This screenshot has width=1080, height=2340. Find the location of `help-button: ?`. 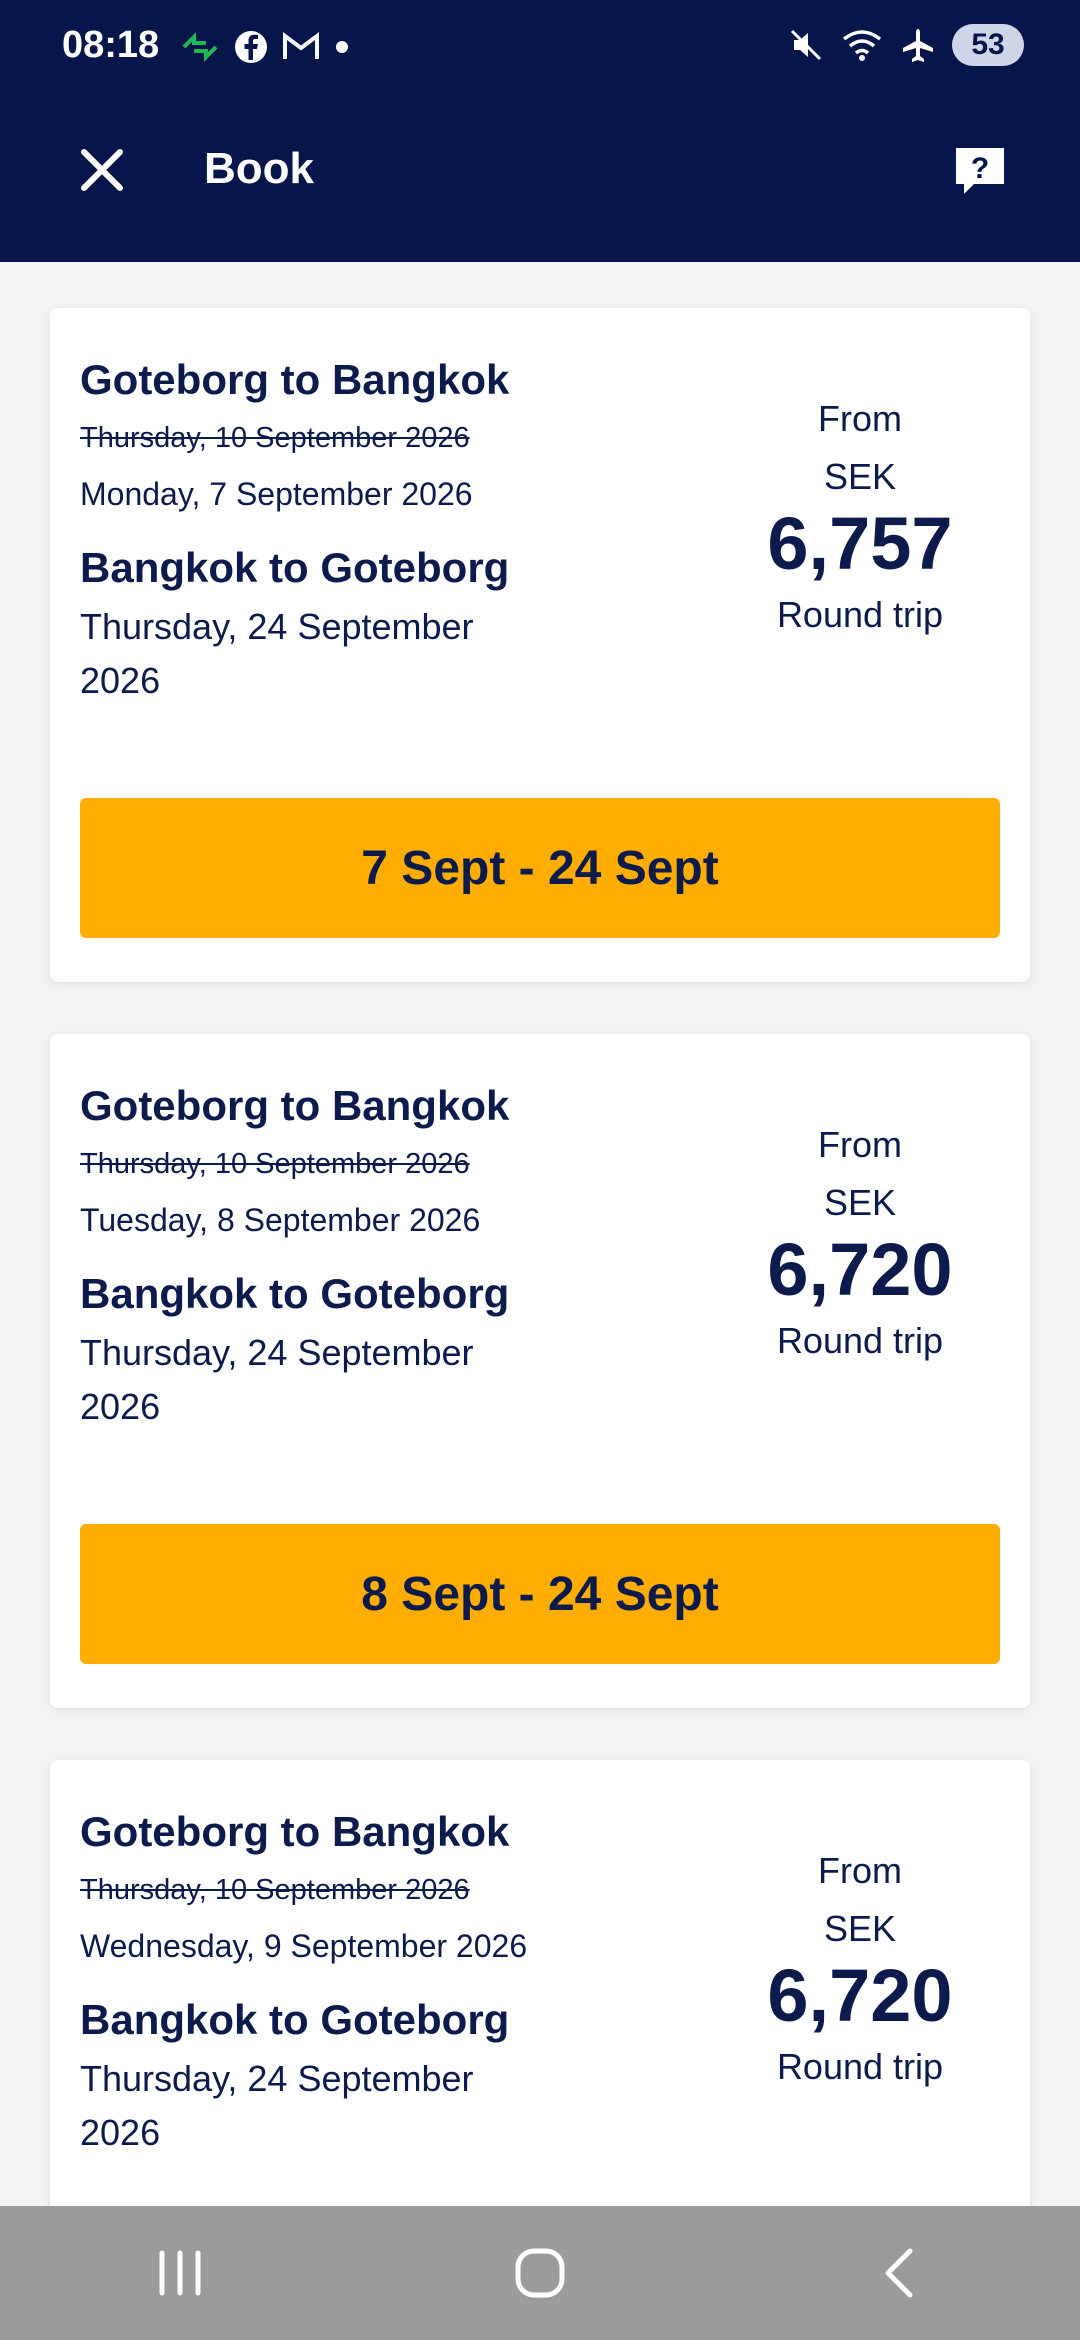

help-button: ? is located at coordinates (980, 172).